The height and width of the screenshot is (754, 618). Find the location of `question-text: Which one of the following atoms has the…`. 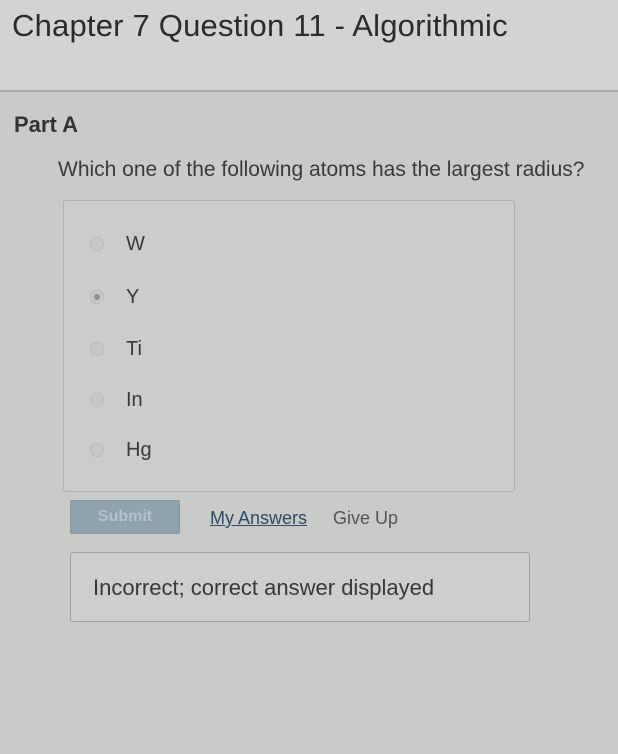

question-text: Which one of the following atoms has the… is located at coordinates (321, 169).